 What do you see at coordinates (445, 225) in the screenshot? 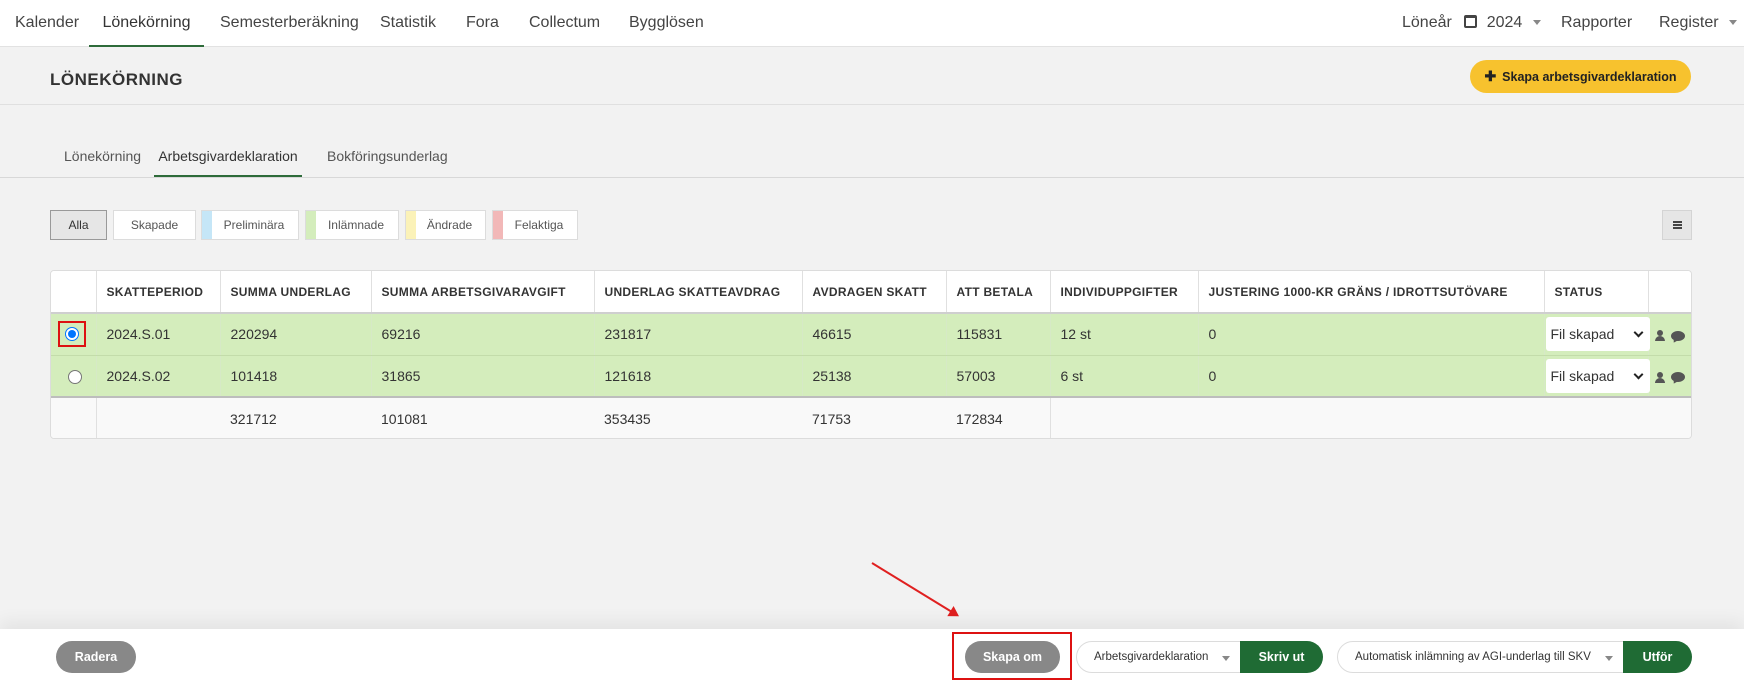
I see `filter-andrade: Ändrade` at bounding box center [445, 225].